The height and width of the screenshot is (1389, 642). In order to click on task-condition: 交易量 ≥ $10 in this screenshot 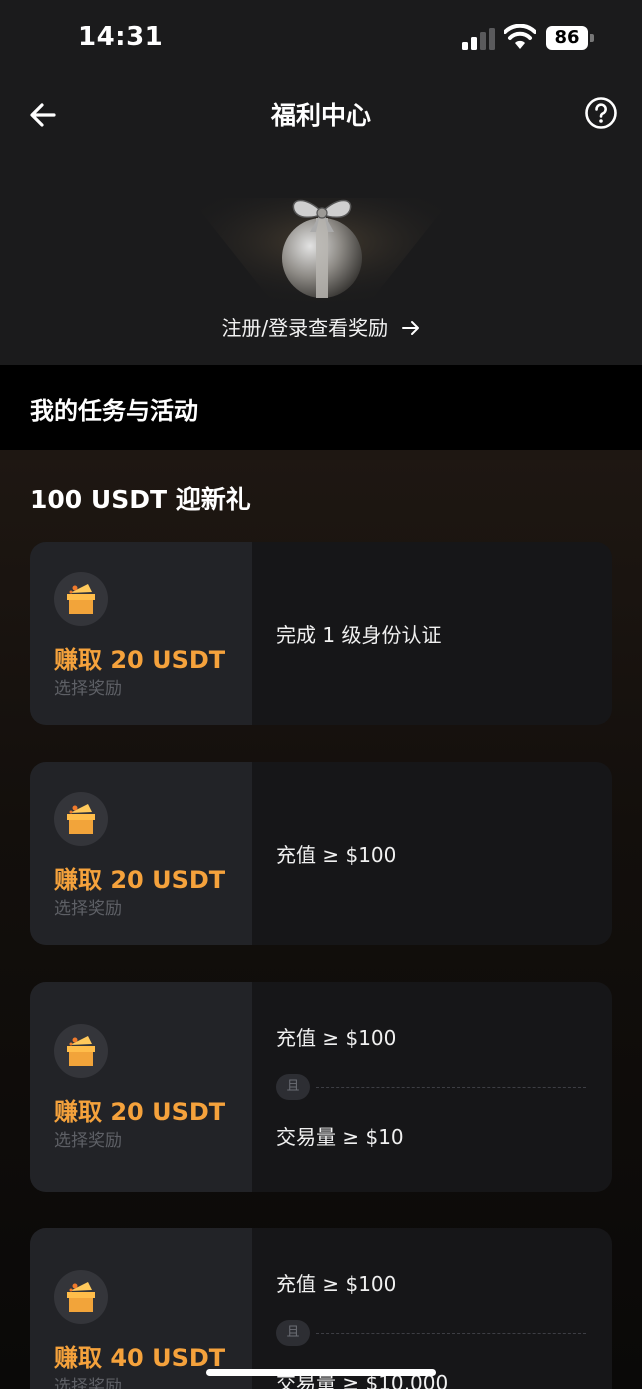, I will do `click(340, 1137)`.